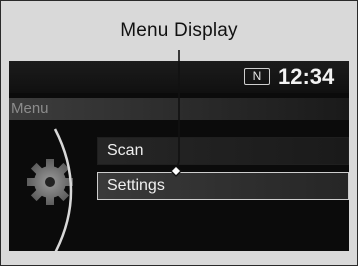 The image size is (358, 267). I want to click on gear-position-indicator: N, so click(257, 76).